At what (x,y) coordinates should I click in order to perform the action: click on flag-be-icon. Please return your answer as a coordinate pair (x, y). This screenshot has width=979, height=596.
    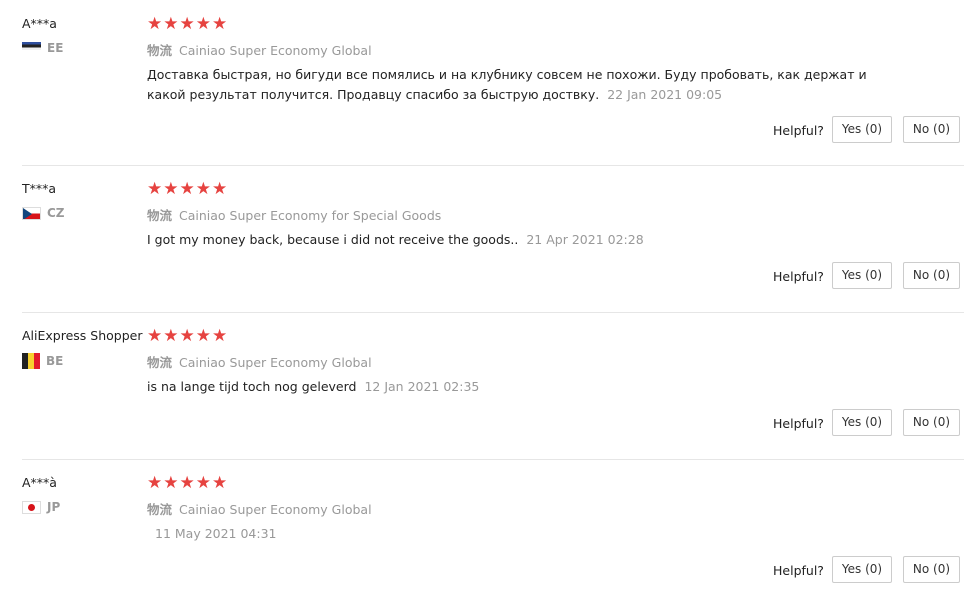
    Looking at the image, I should click on (31, 361).